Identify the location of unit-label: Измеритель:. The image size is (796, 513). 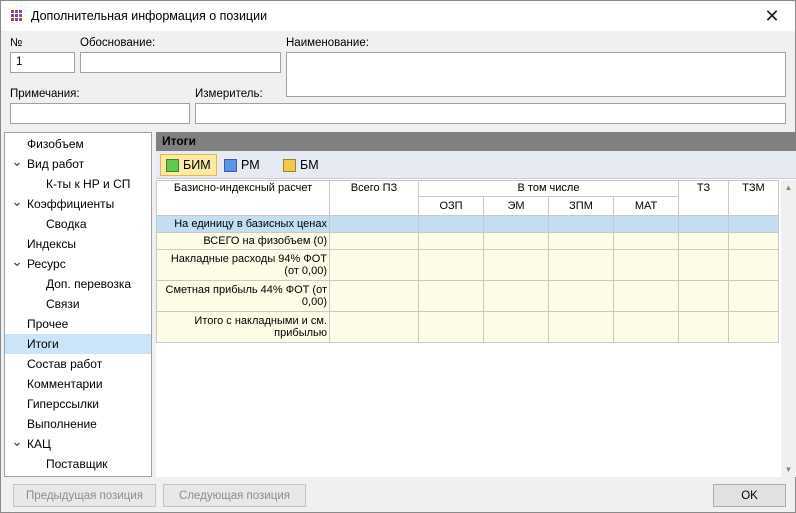
(229, 94).